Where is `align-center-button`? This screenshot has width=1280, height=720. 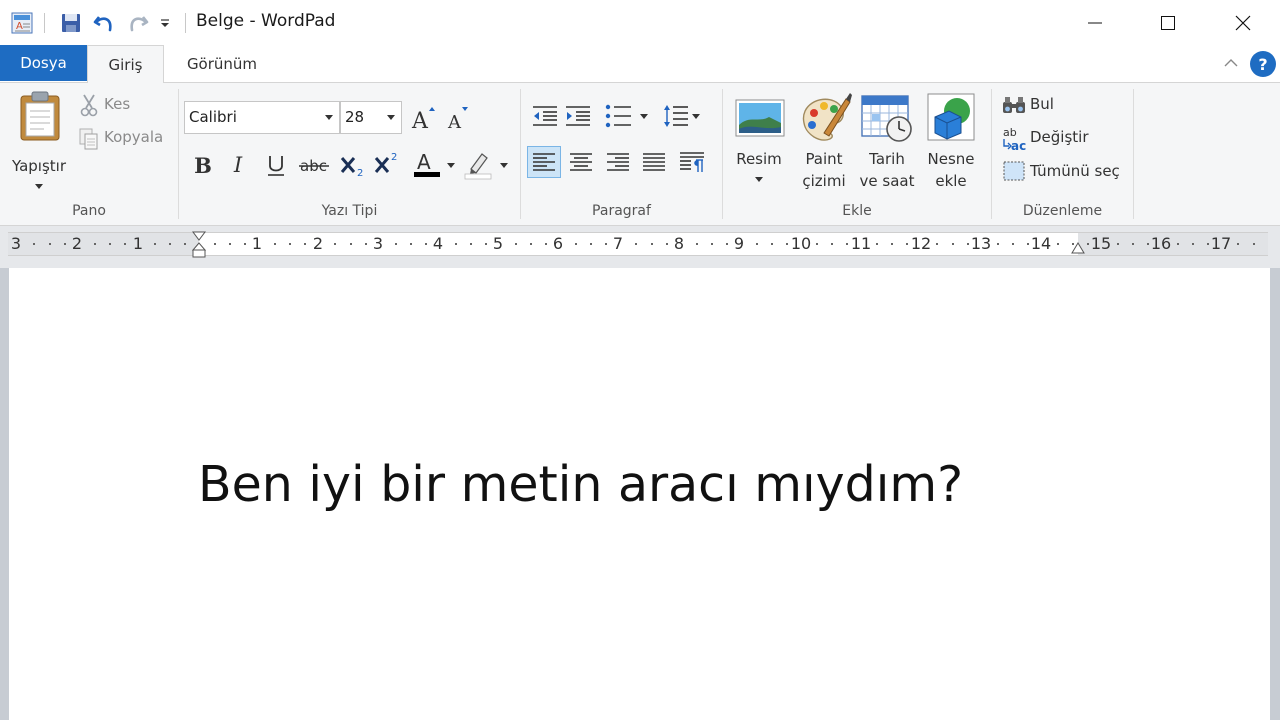
align-center-button is located at coordinates (581, 162).